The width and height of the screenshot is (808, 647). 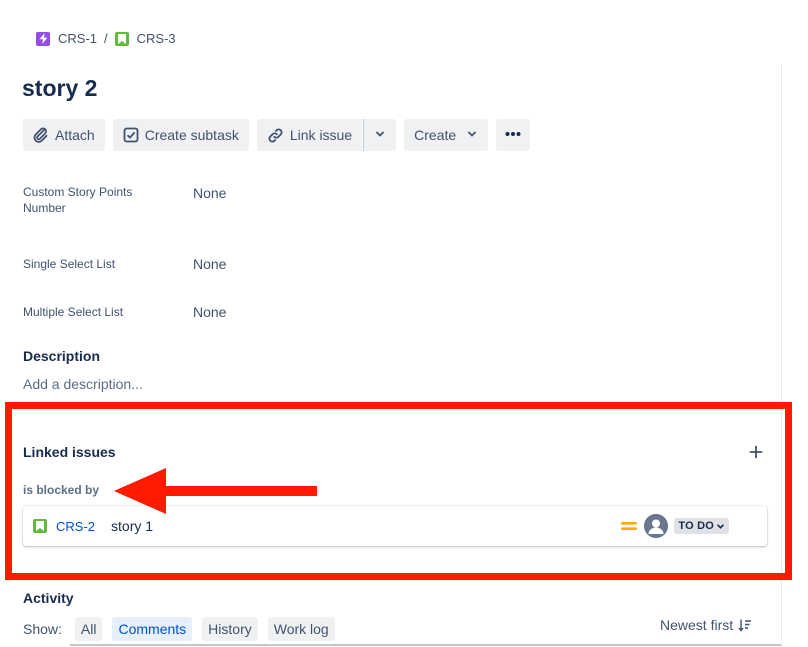 What do you see at coordinates (152, 629) in the screenshot?
I see `filter-comments-button: Comments` at bounding box center [152, 629].